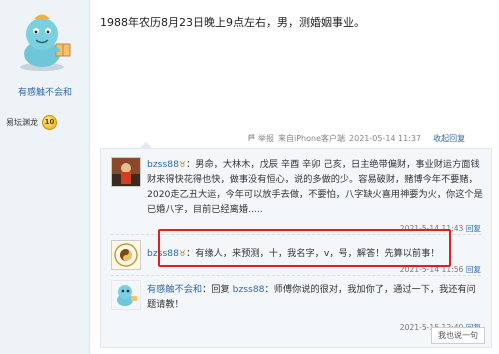  Describe the element at coordinates (312, 138) in the screenshot. I see `post-source: 来自iPhone客户端` at that location.